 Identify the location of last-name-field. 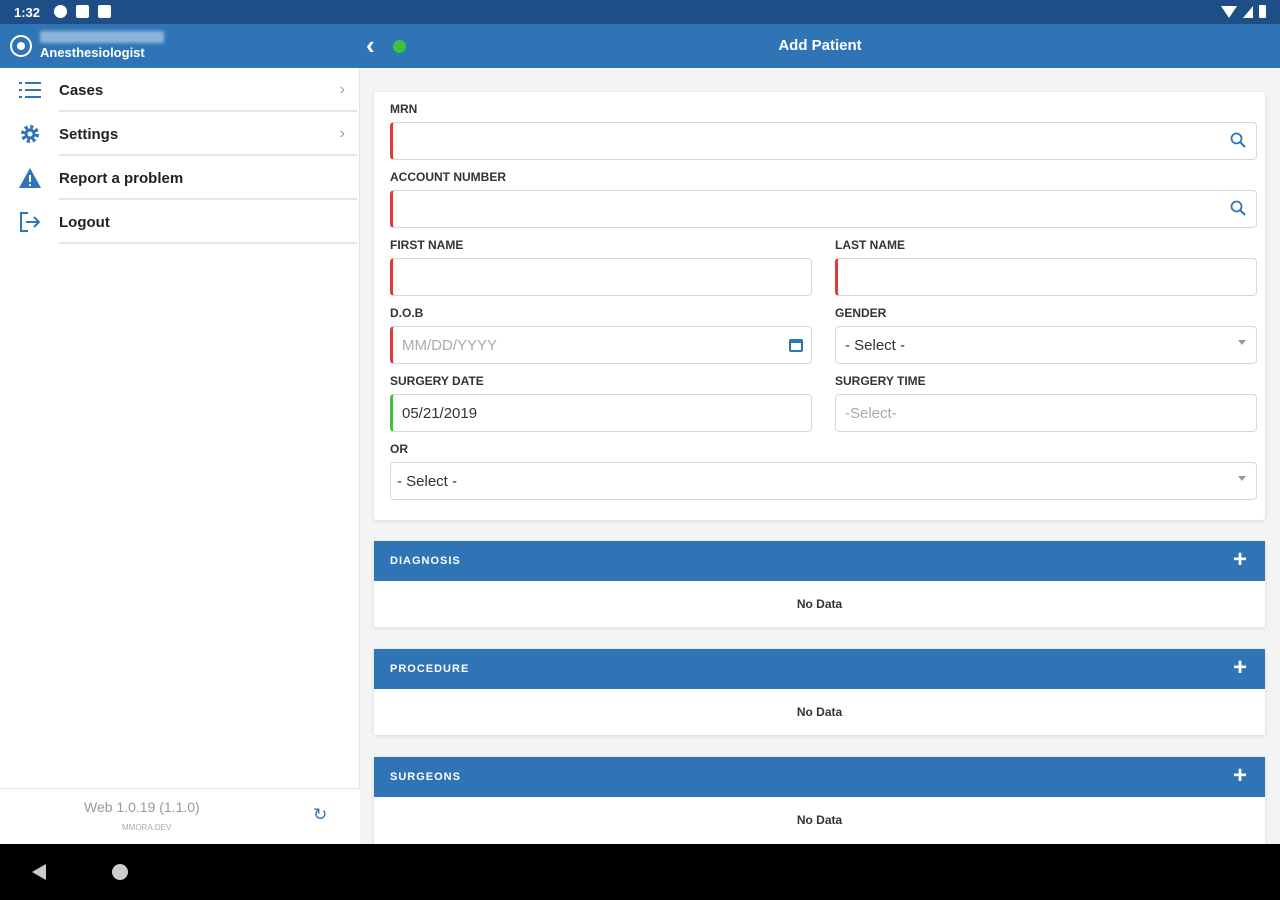
(1046, 277).